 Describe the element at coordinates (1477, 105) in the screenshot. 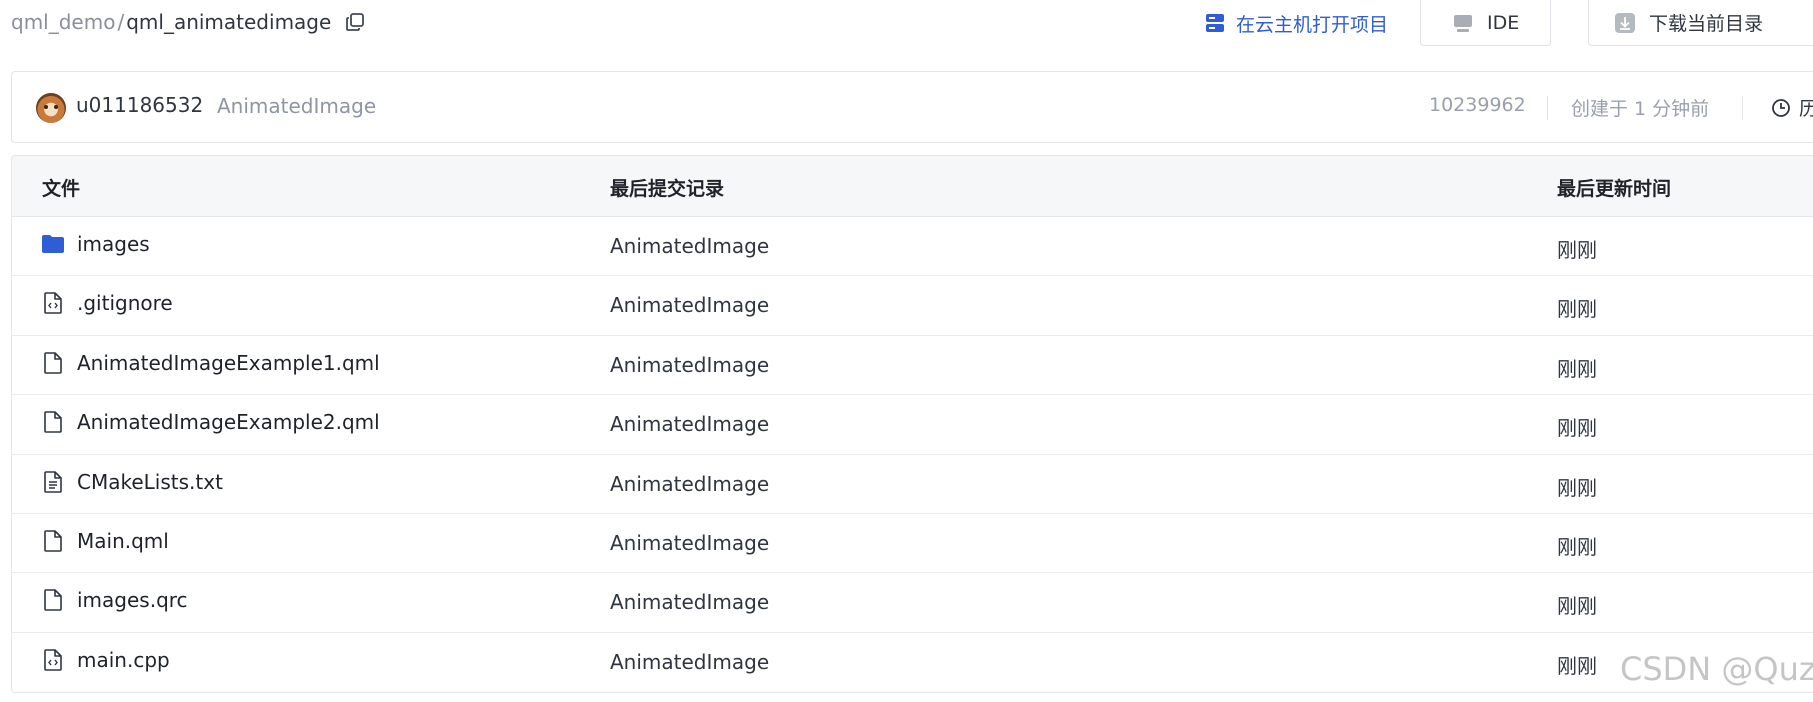

I see `commit-hash: 10239962` at that location.